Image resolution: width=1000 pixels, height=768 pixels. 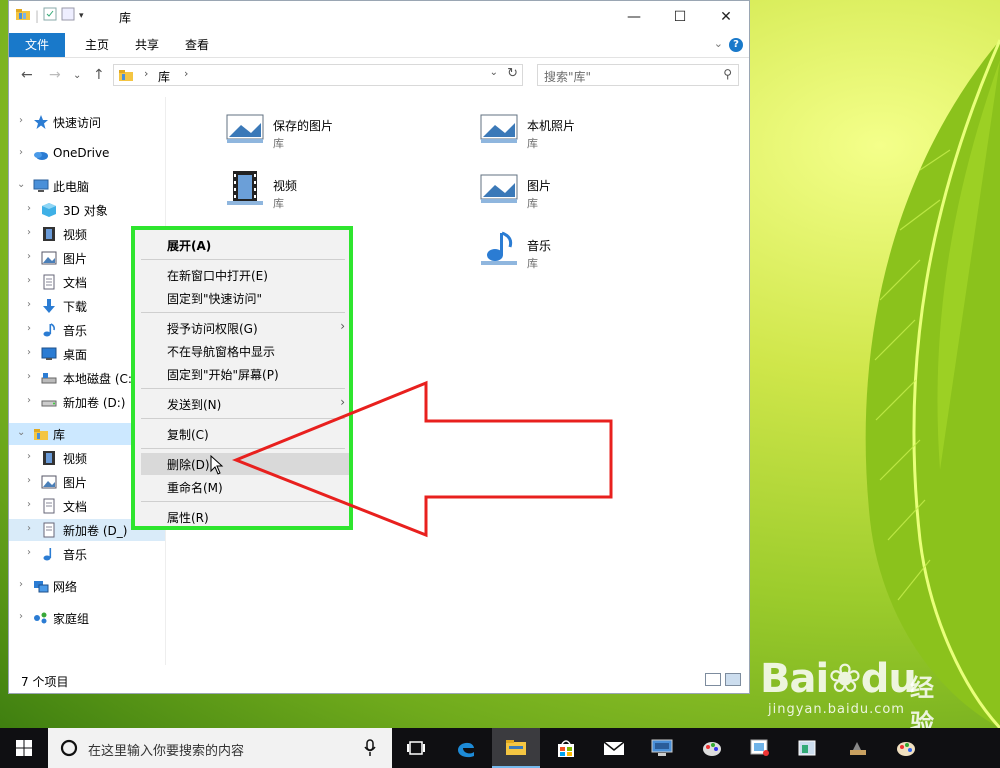 What do you see at coordinates (662, 748) in the screenshot?
I see `remote-desktop-icon` at bounding box center [662, 748].